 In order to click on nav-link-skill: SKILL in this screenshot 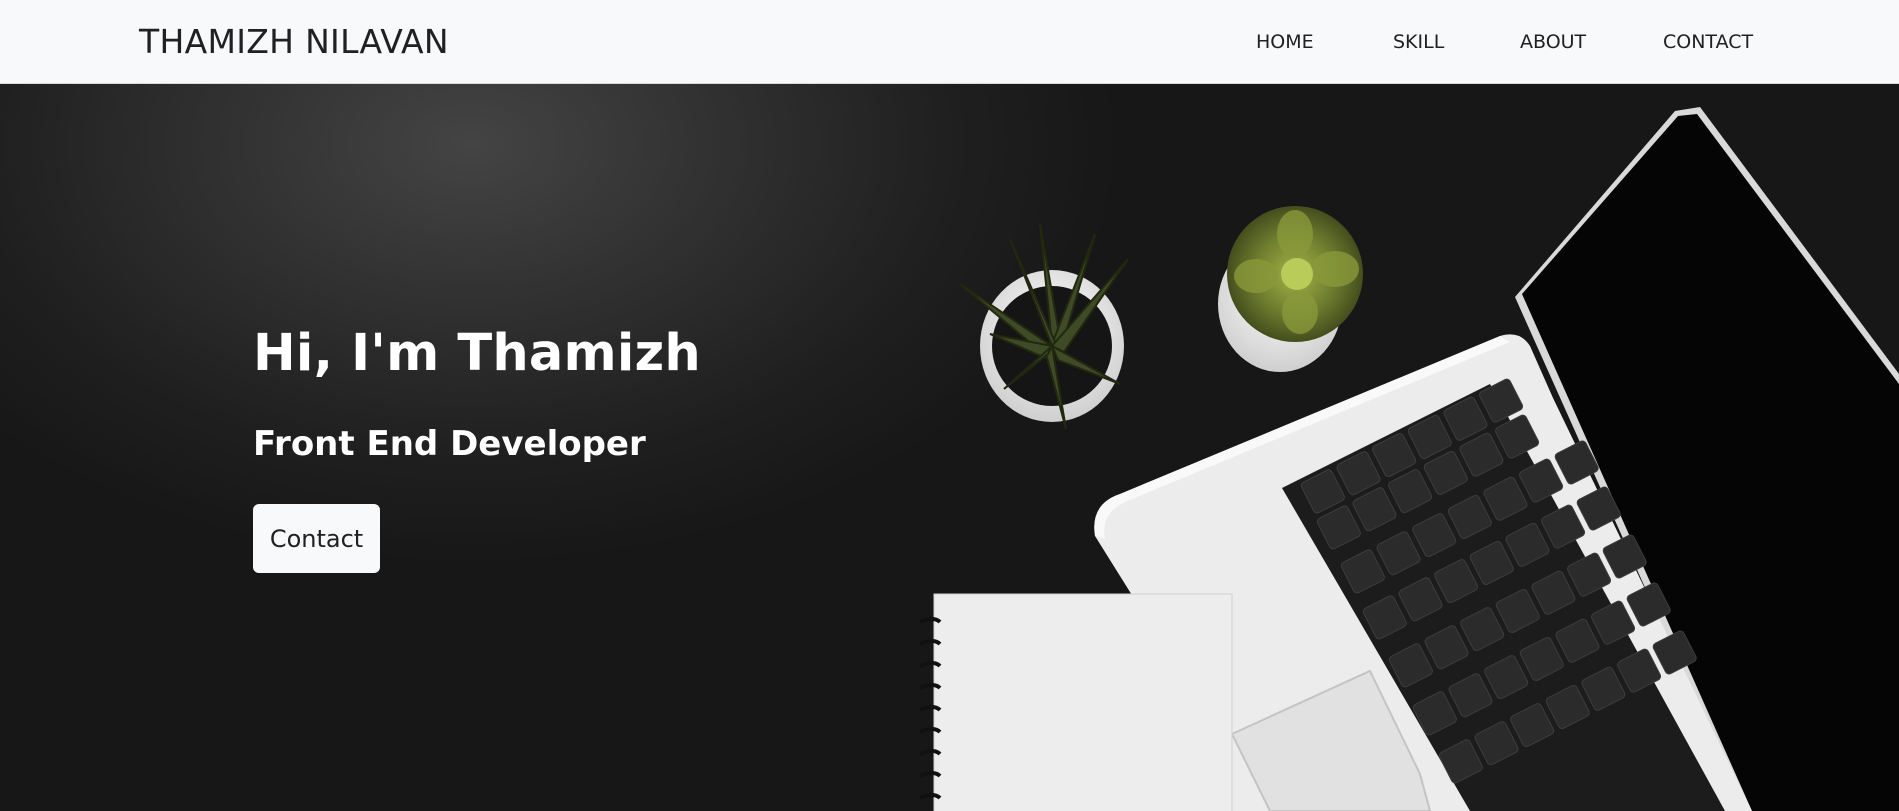, I will do `click(1418, 42)`.